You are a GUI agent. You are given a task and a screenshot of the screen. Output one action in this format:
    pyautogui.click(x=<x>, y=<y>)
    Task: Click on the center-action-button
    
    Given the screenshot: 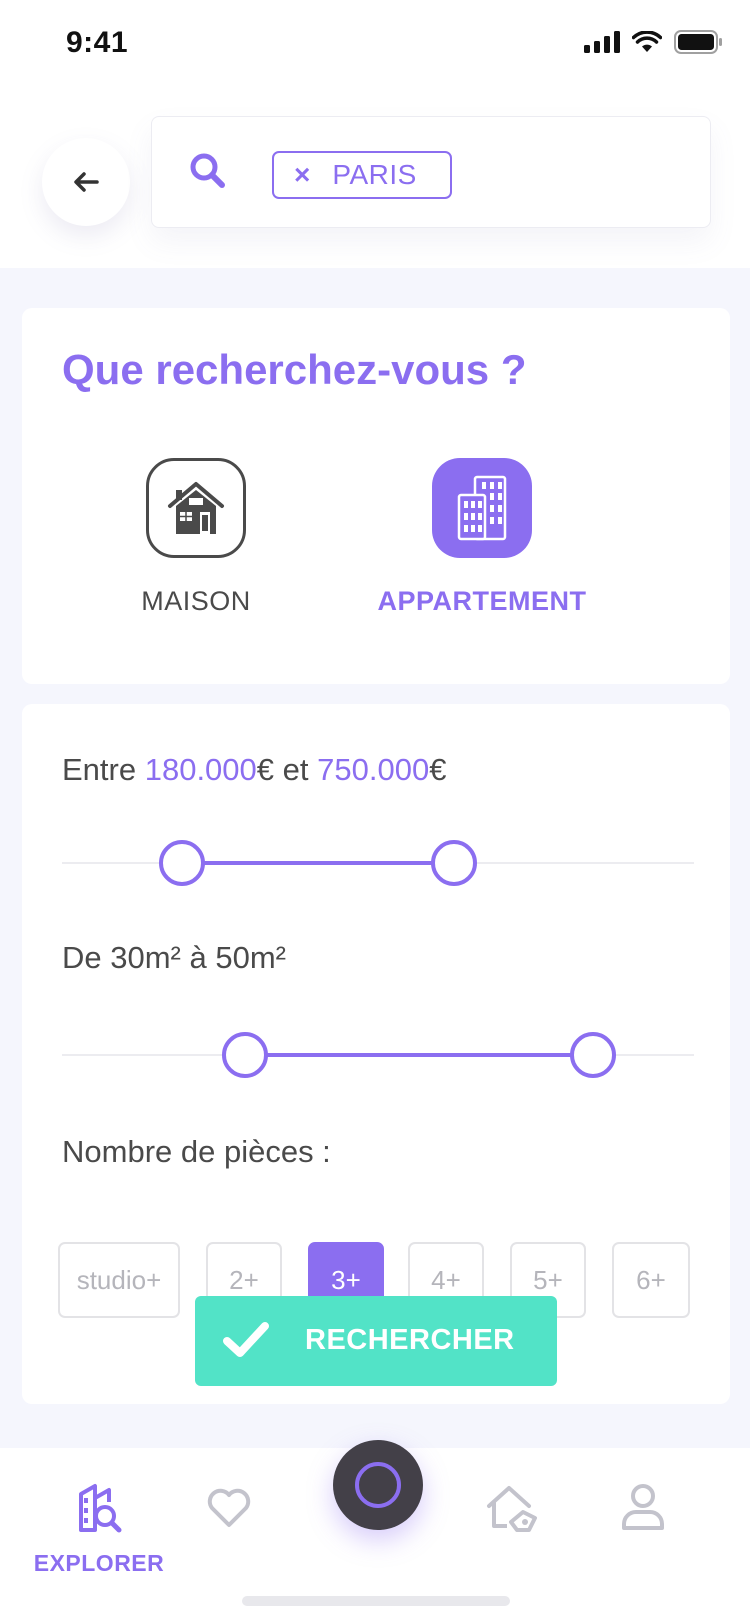 What is the action you would take?
    pyautogui.click(x=378, y=1485)
    